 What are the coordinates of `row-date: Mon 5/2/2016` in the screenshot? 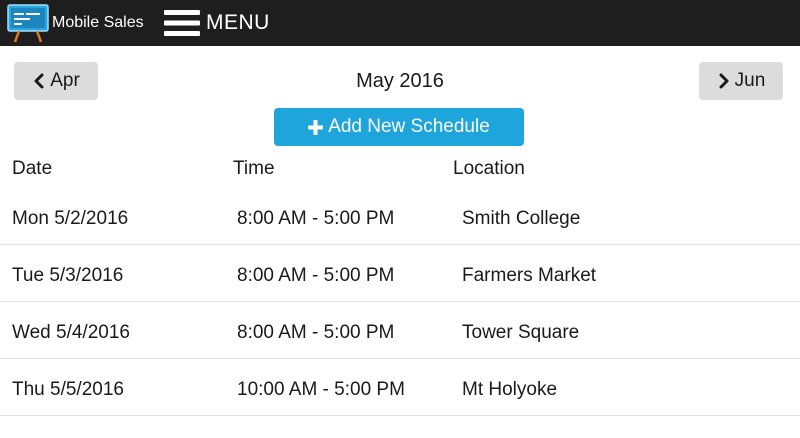 It's located at (70, 218).